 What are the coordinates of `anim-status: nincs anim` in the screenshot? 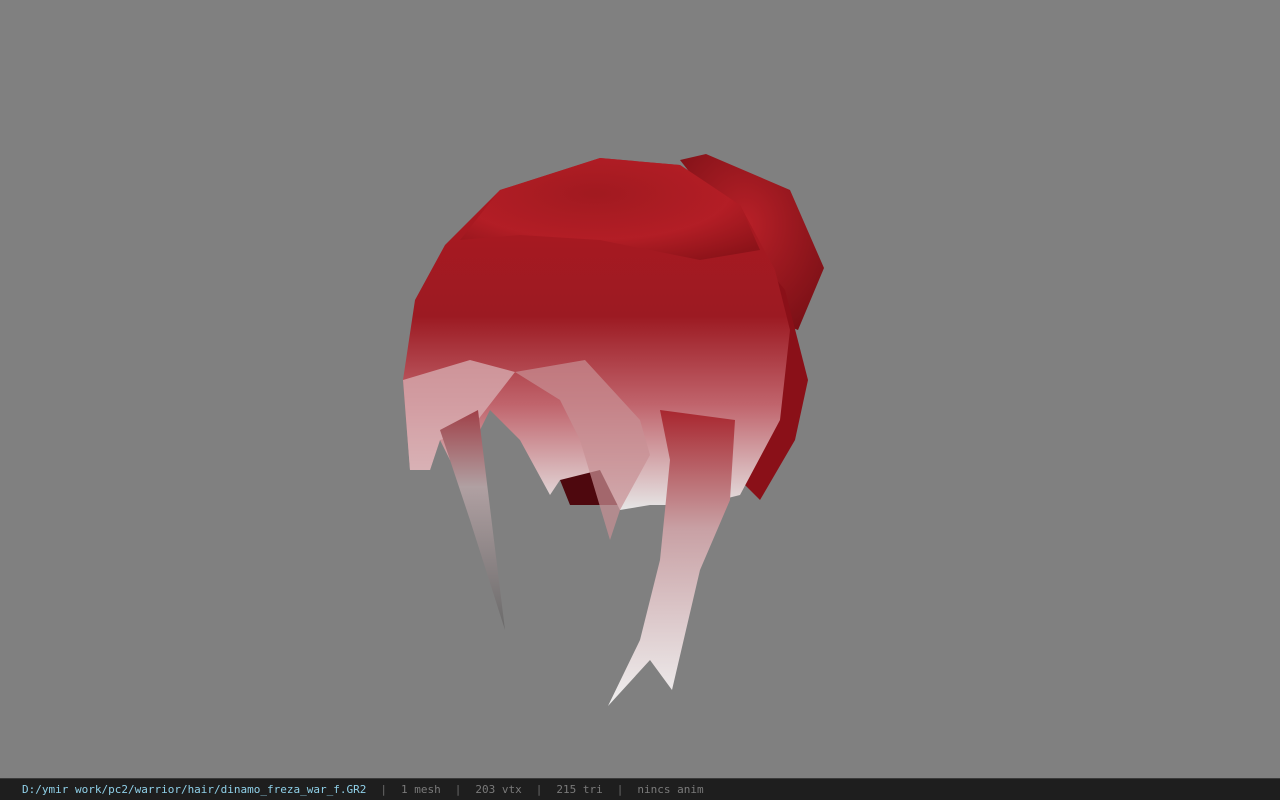 It's located at (670, 789).